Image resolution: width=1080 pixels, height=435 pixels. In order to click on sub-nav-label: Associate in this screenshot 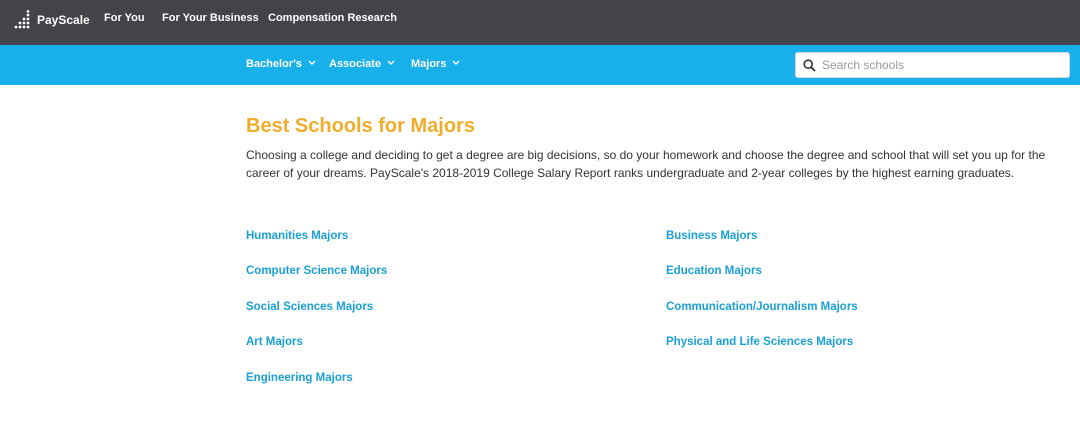, I will do `click(355, 64)`.